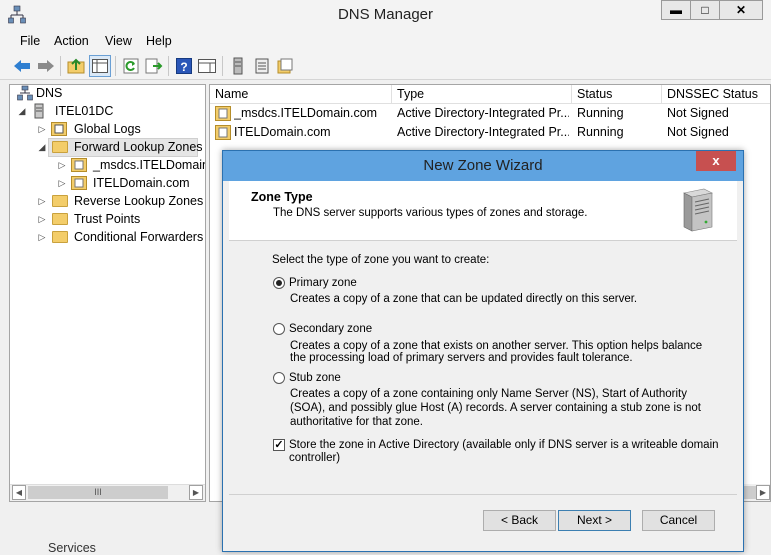  Describe the element at coordinates (483, 494) in the screenshot. I see `dialog-separator` at that location.